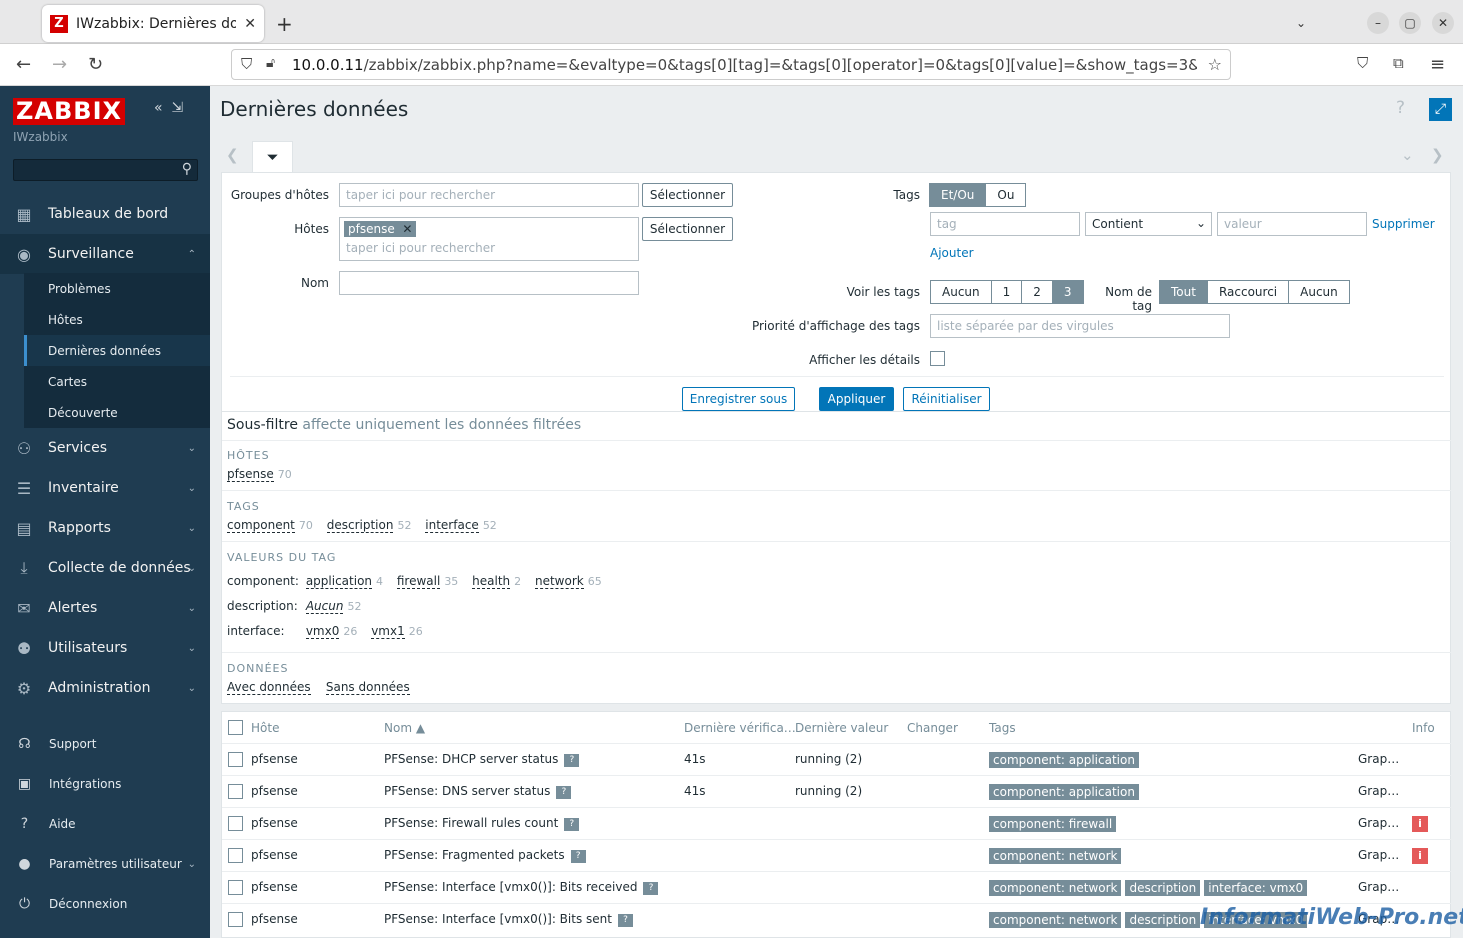  Describe the element at coordinates (105, 864) in the screenshot. I see `menu-user-settings: ● Paramètres utilisateur ⌄` at that location.